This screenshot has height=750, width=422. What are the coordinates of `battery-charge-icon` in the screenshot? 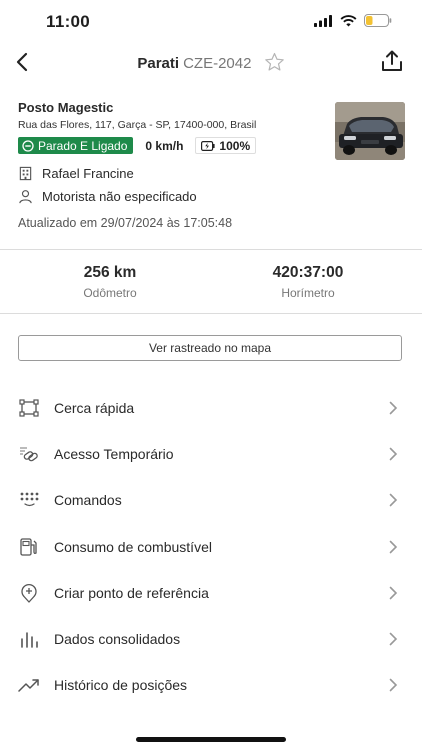 It's located at (208, 145).